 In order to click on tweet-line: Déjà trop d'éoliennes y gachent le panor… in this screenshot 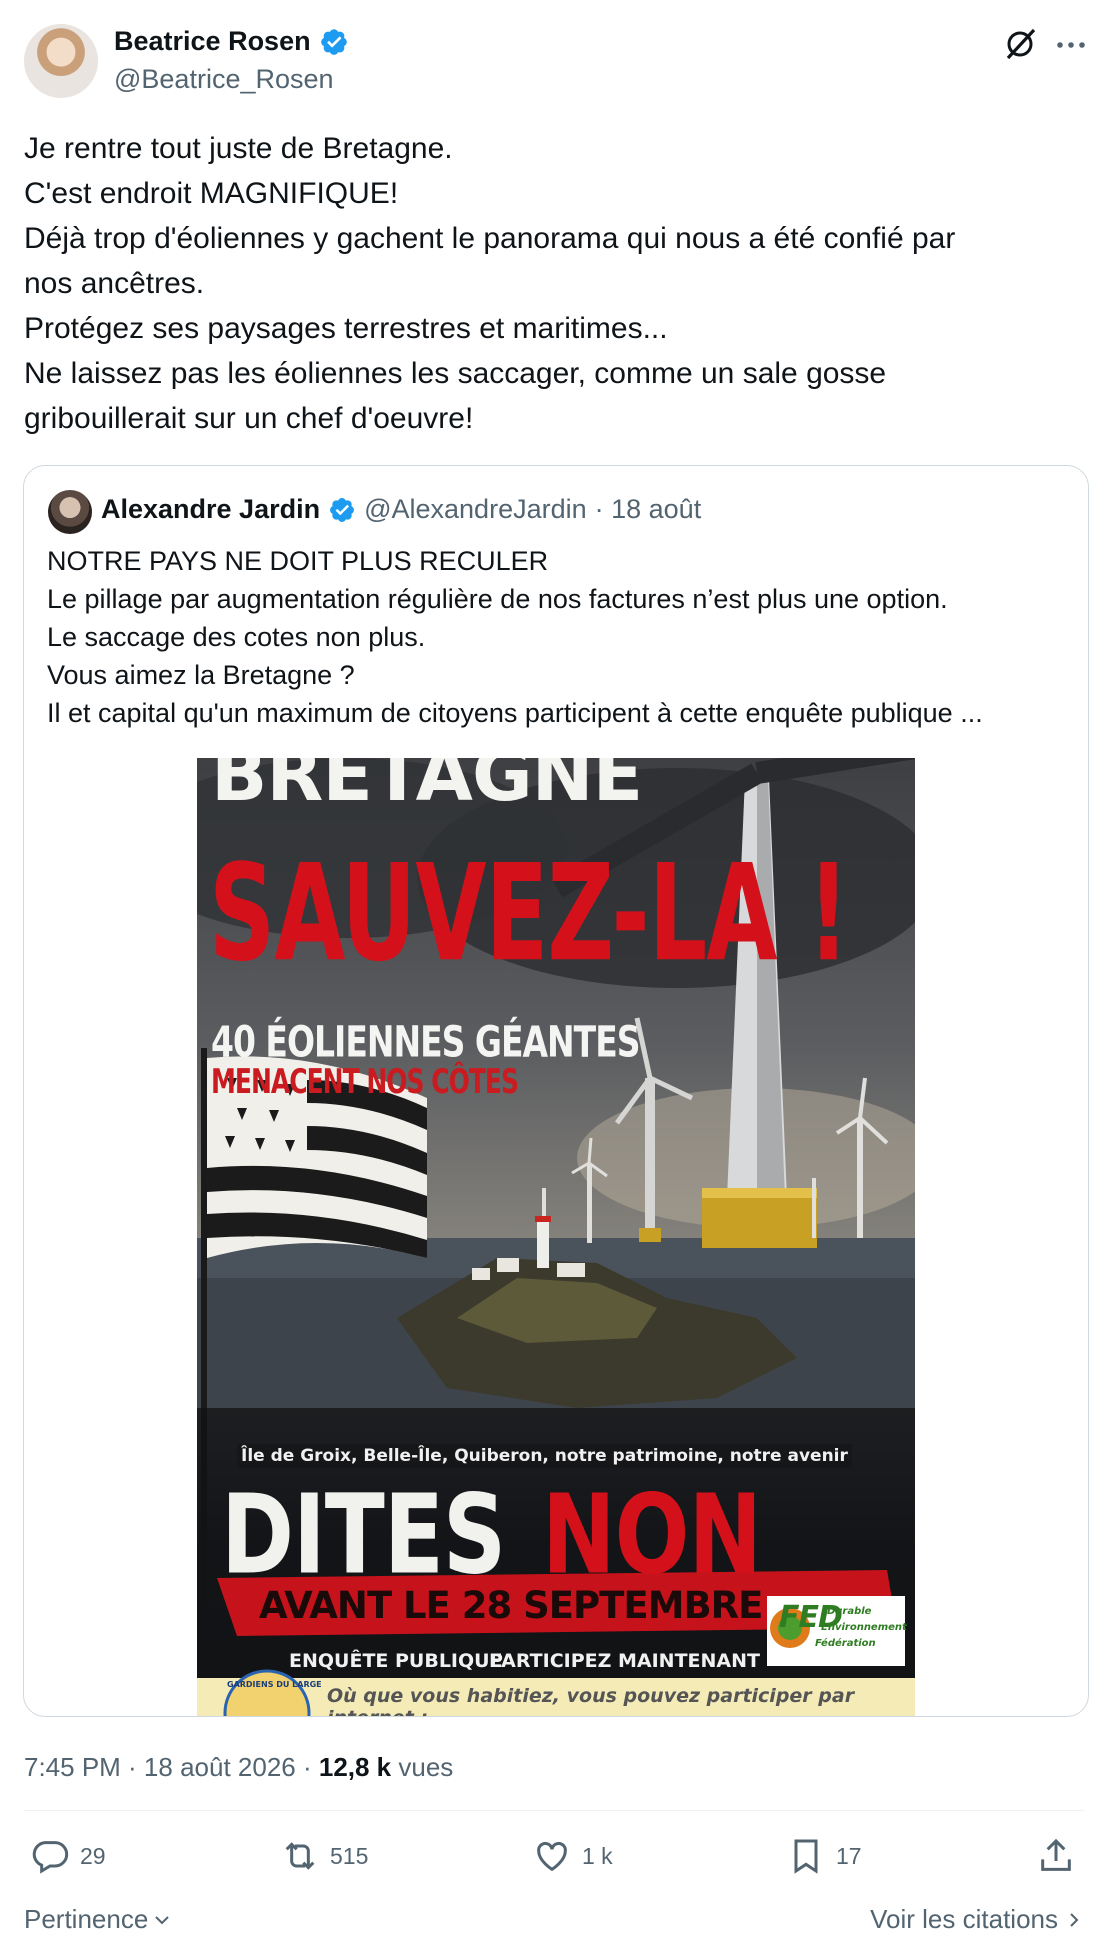, I will do `click(490, 238)`.